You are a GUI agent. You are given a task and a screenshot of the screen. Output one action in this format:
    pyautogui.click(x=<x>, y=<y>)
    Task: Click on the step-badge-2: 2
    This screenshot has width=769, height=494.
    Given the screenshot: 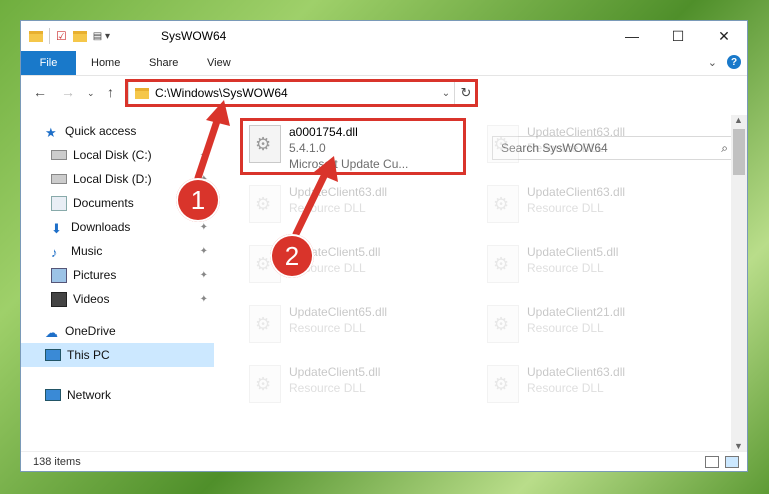 What is the action you would take?
    pyautogui.click(x=292, y=256)
    